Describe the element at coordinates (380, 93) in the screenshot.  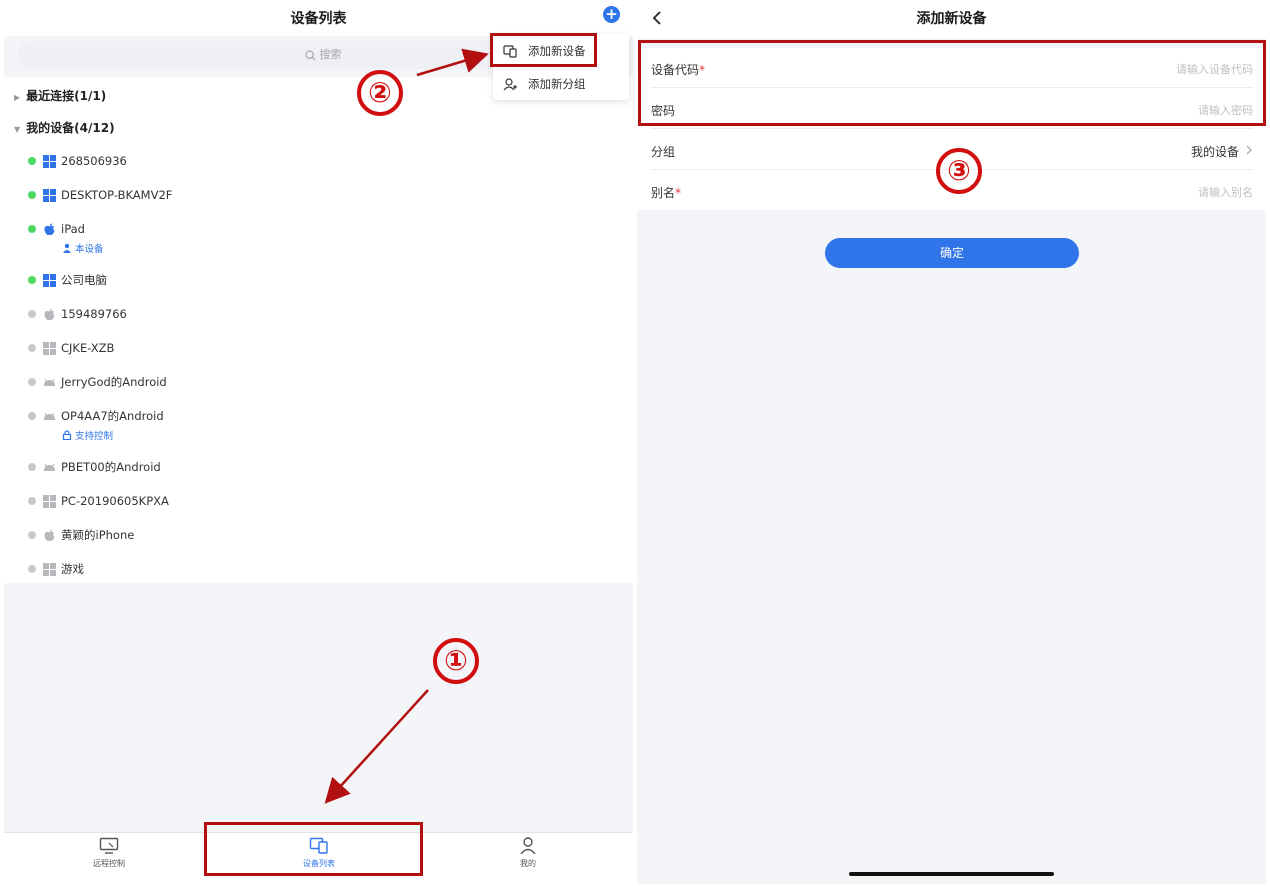
I see `step-2-badge: ②` at that location.